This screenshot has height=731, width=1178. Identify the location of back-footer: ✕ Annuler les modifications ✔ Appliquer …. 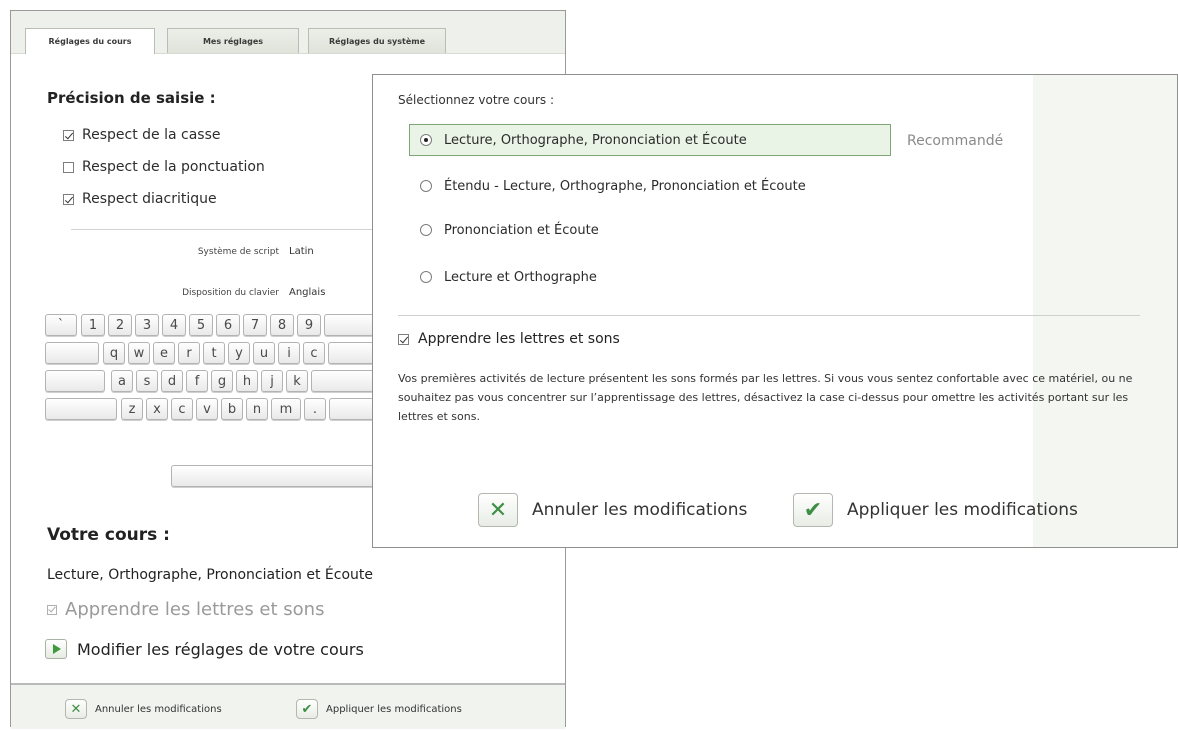
(288, 706).